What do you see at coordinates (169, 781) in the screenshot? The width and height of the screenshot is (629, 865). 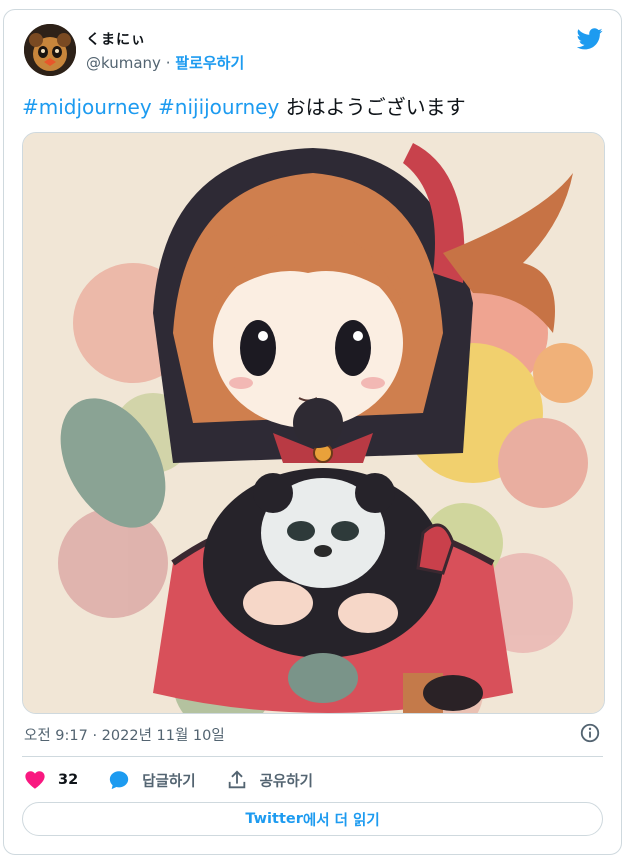 I see `reply-label: 답글하기` at bounding box center [169, 781].